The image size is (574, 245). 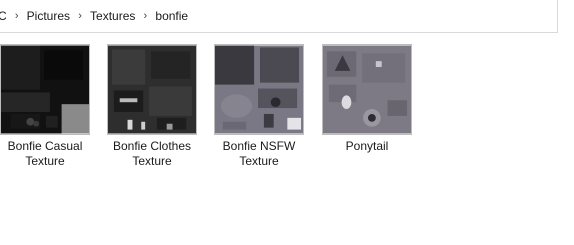 I want to click on breadcrumb-item-textures: Textures, so click(x=112, y=16).